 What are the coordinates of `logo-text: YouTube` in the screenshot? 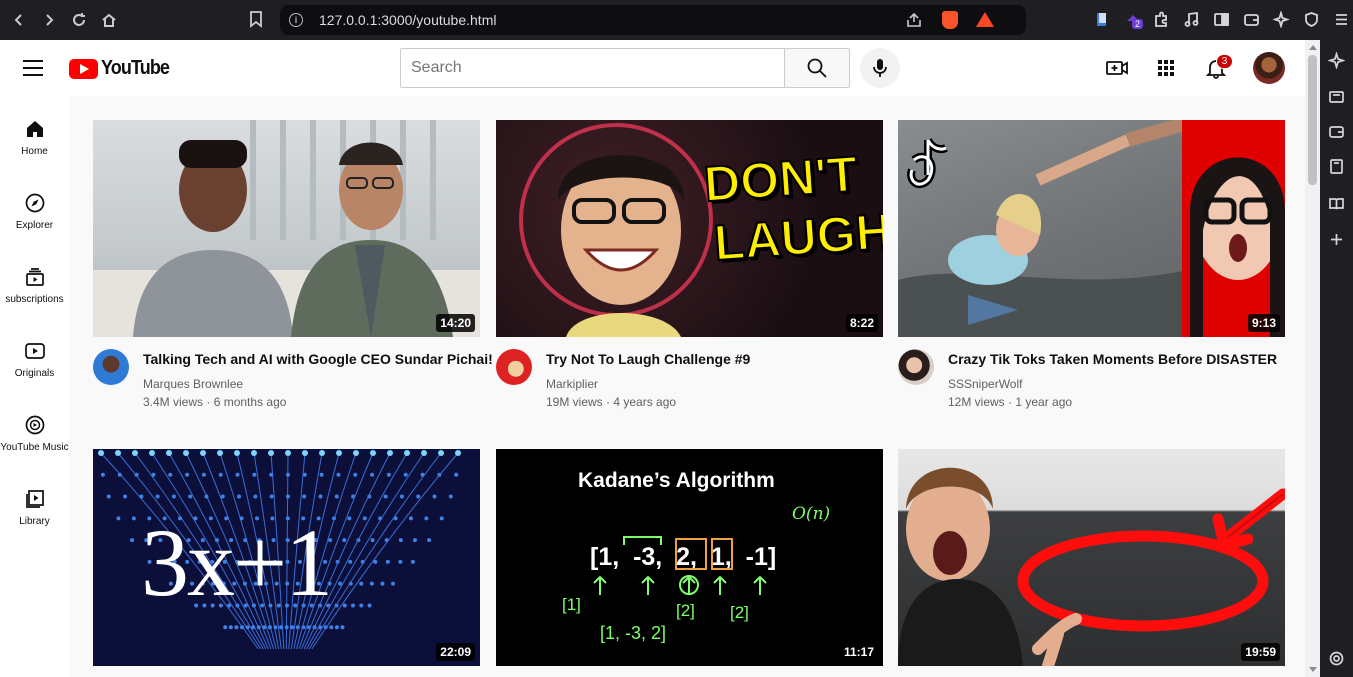 It's located at (135, 68).